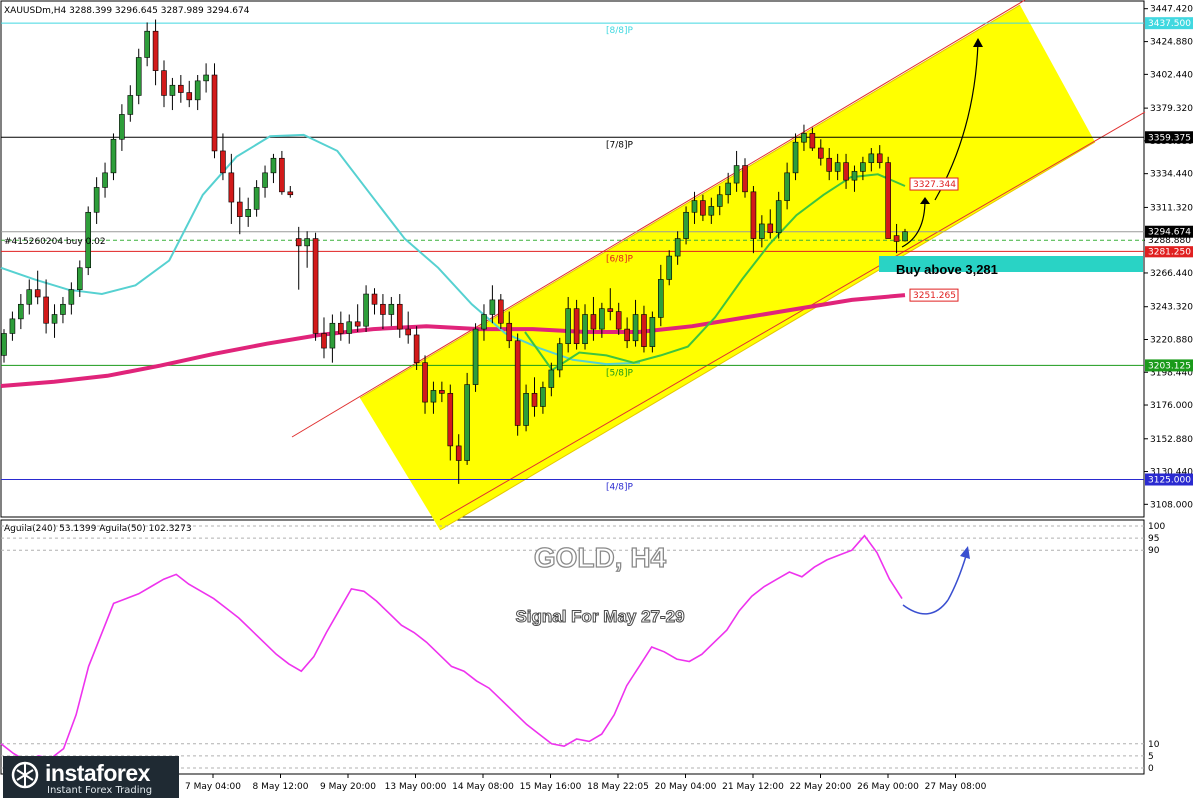 The width and height of the screenshot is (1200, 800). I want to click on price-tick-label: 3152.880, so click(1171, 440).